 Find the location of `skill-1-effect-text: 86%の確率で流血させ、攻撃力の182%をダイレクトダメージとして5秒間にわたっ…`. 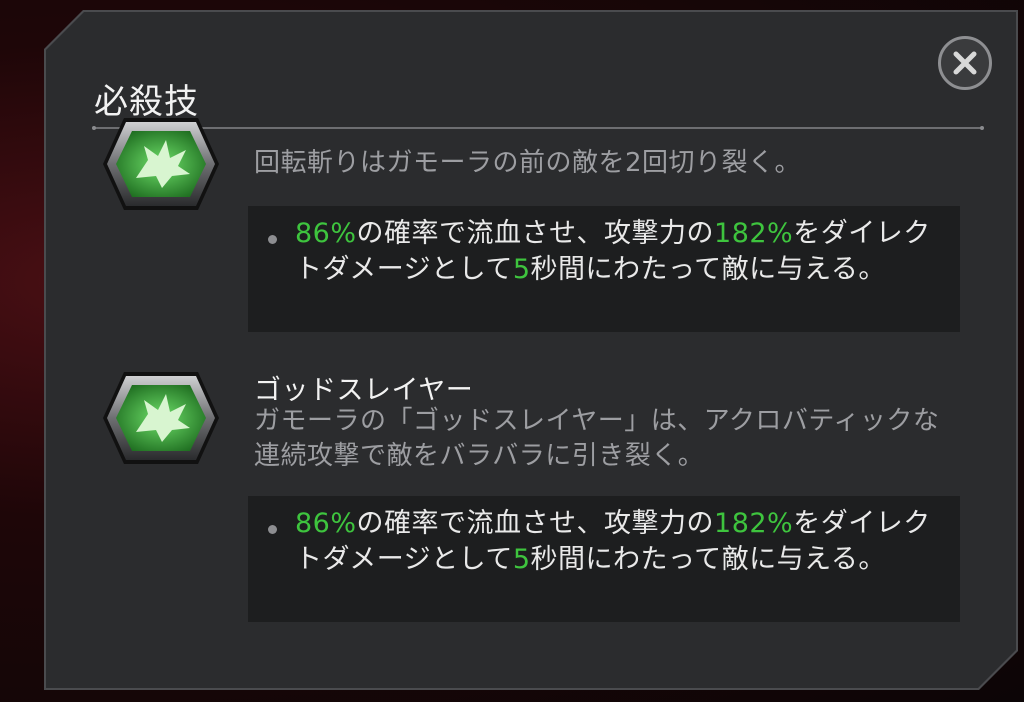

skill-1-effect-text: 86%の確率で流血させ、攻撃力の182%をダイレクトダメージとして5秒間にわたっ… is located at coordinates (622, 252).